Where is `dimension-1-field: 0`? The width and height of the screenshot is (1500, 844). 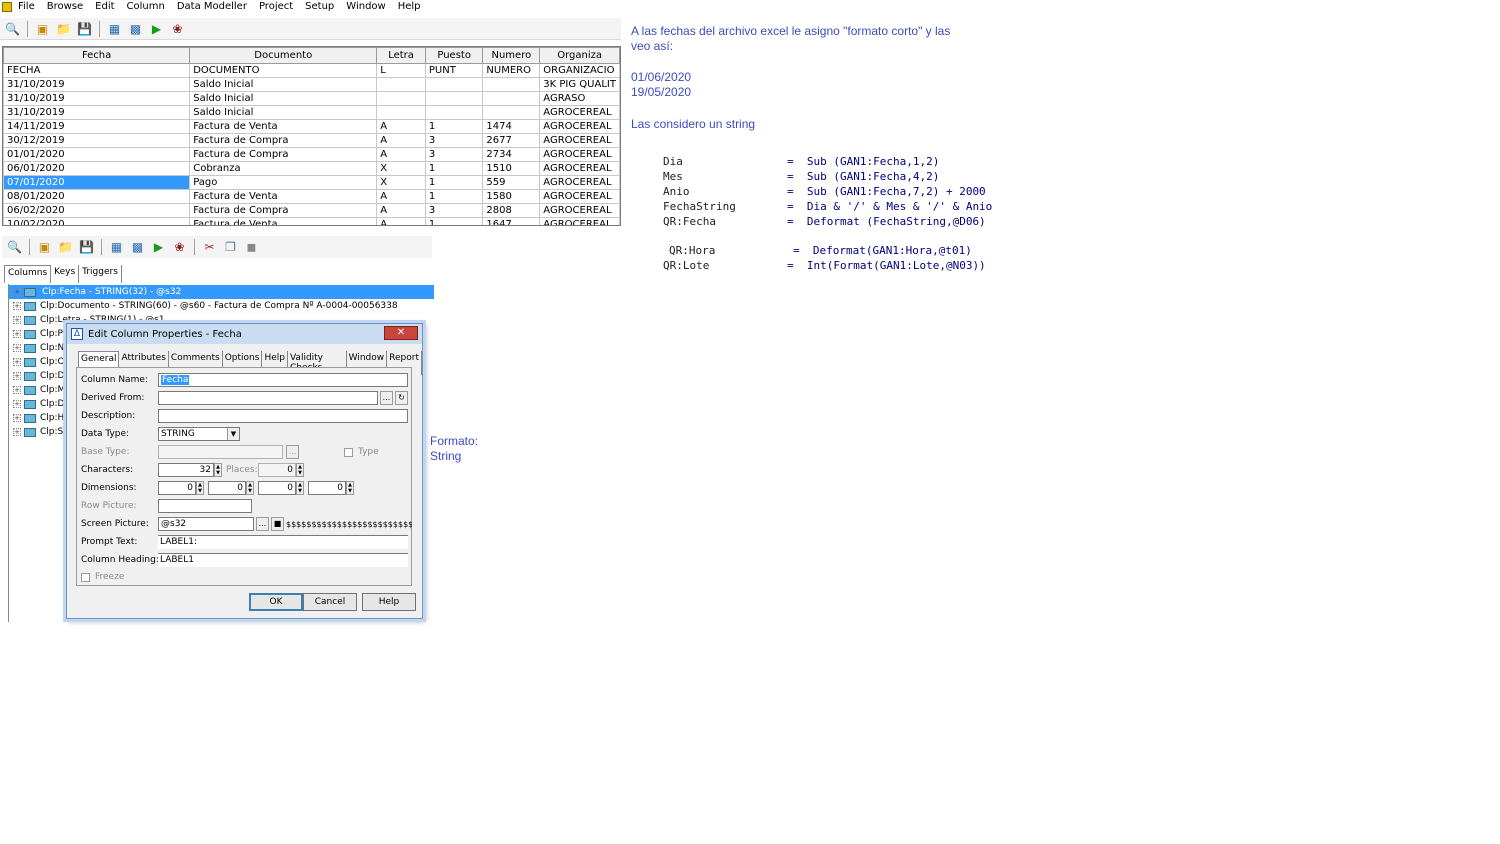 dimension-1-field: 0 is located at coordinates (177, 488).